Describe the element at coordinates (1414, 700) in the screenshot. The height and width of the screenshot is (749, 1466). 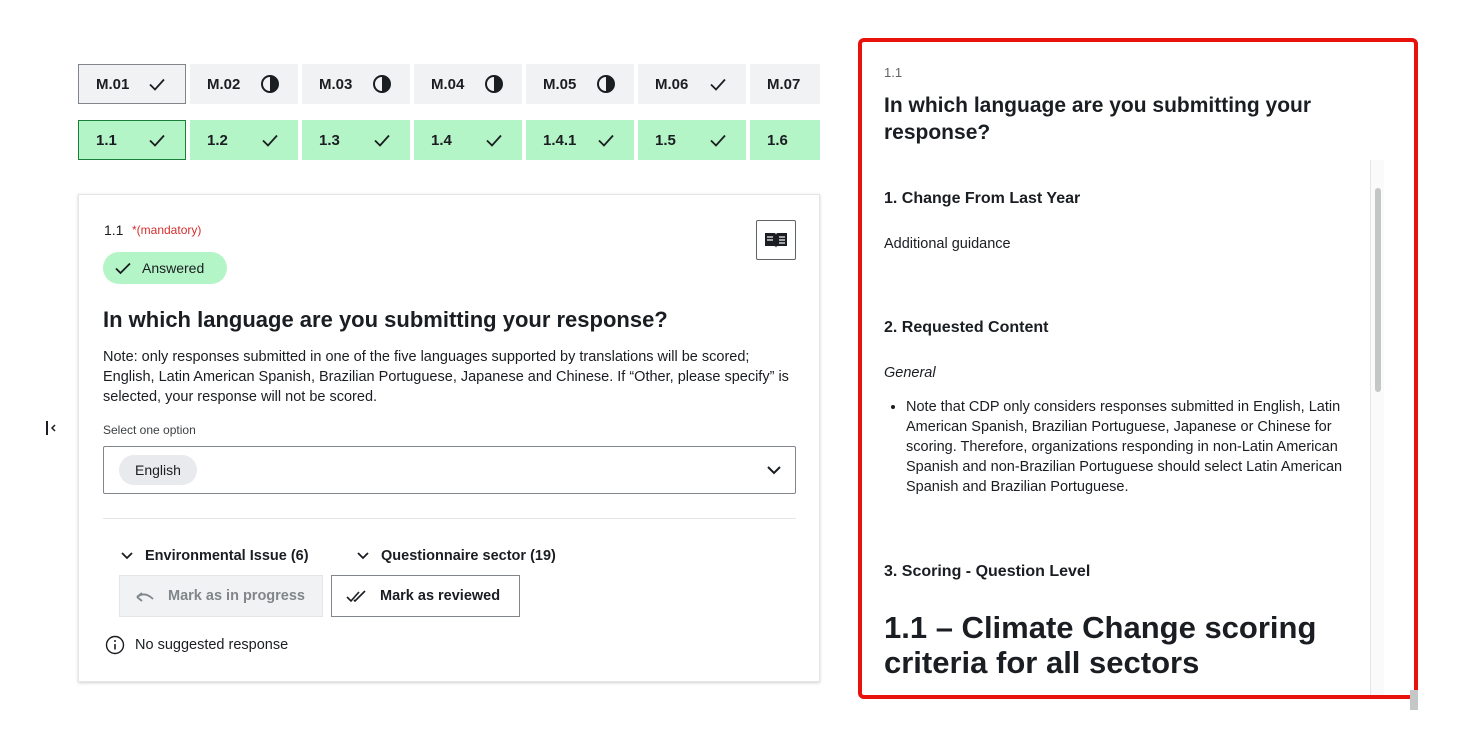
I see `page-scrollbar-thumb` at that location.